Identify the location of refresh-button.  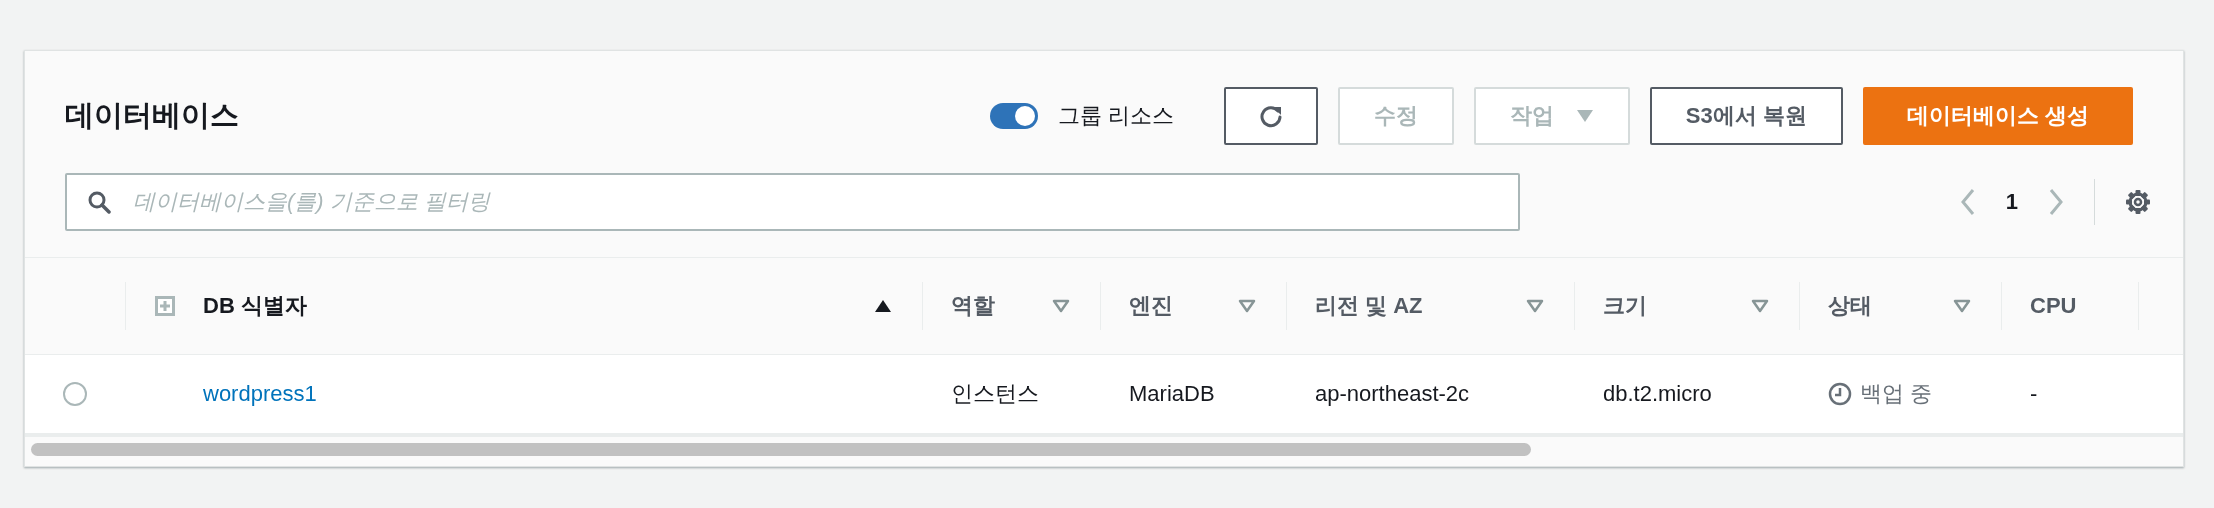
(1270, 116).